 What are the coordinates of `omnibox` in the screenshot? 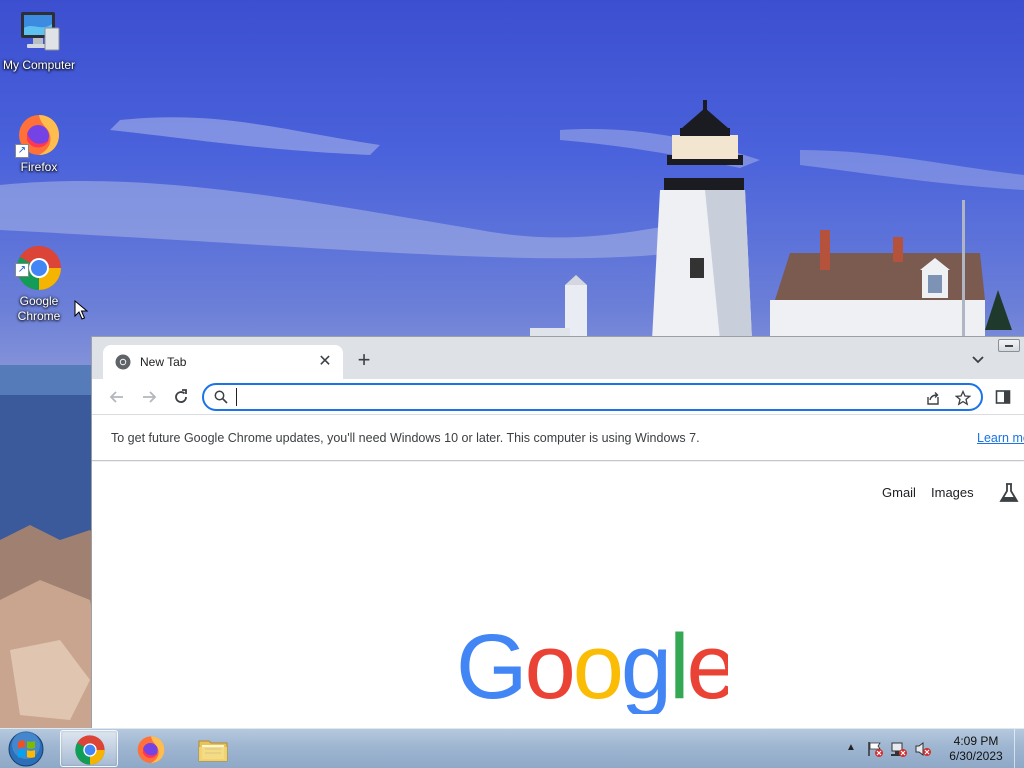 It's located at (592, 397).